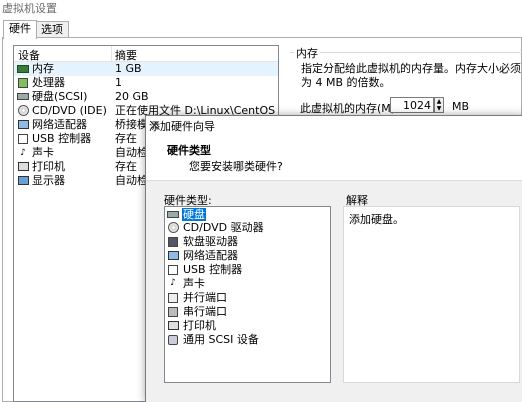 The width and height of the screenshot is (522, 402). What do you see at coordinates (52, 29) in the screenshot?
I see `tab-options: 选项` at bounding box center [52, 29].